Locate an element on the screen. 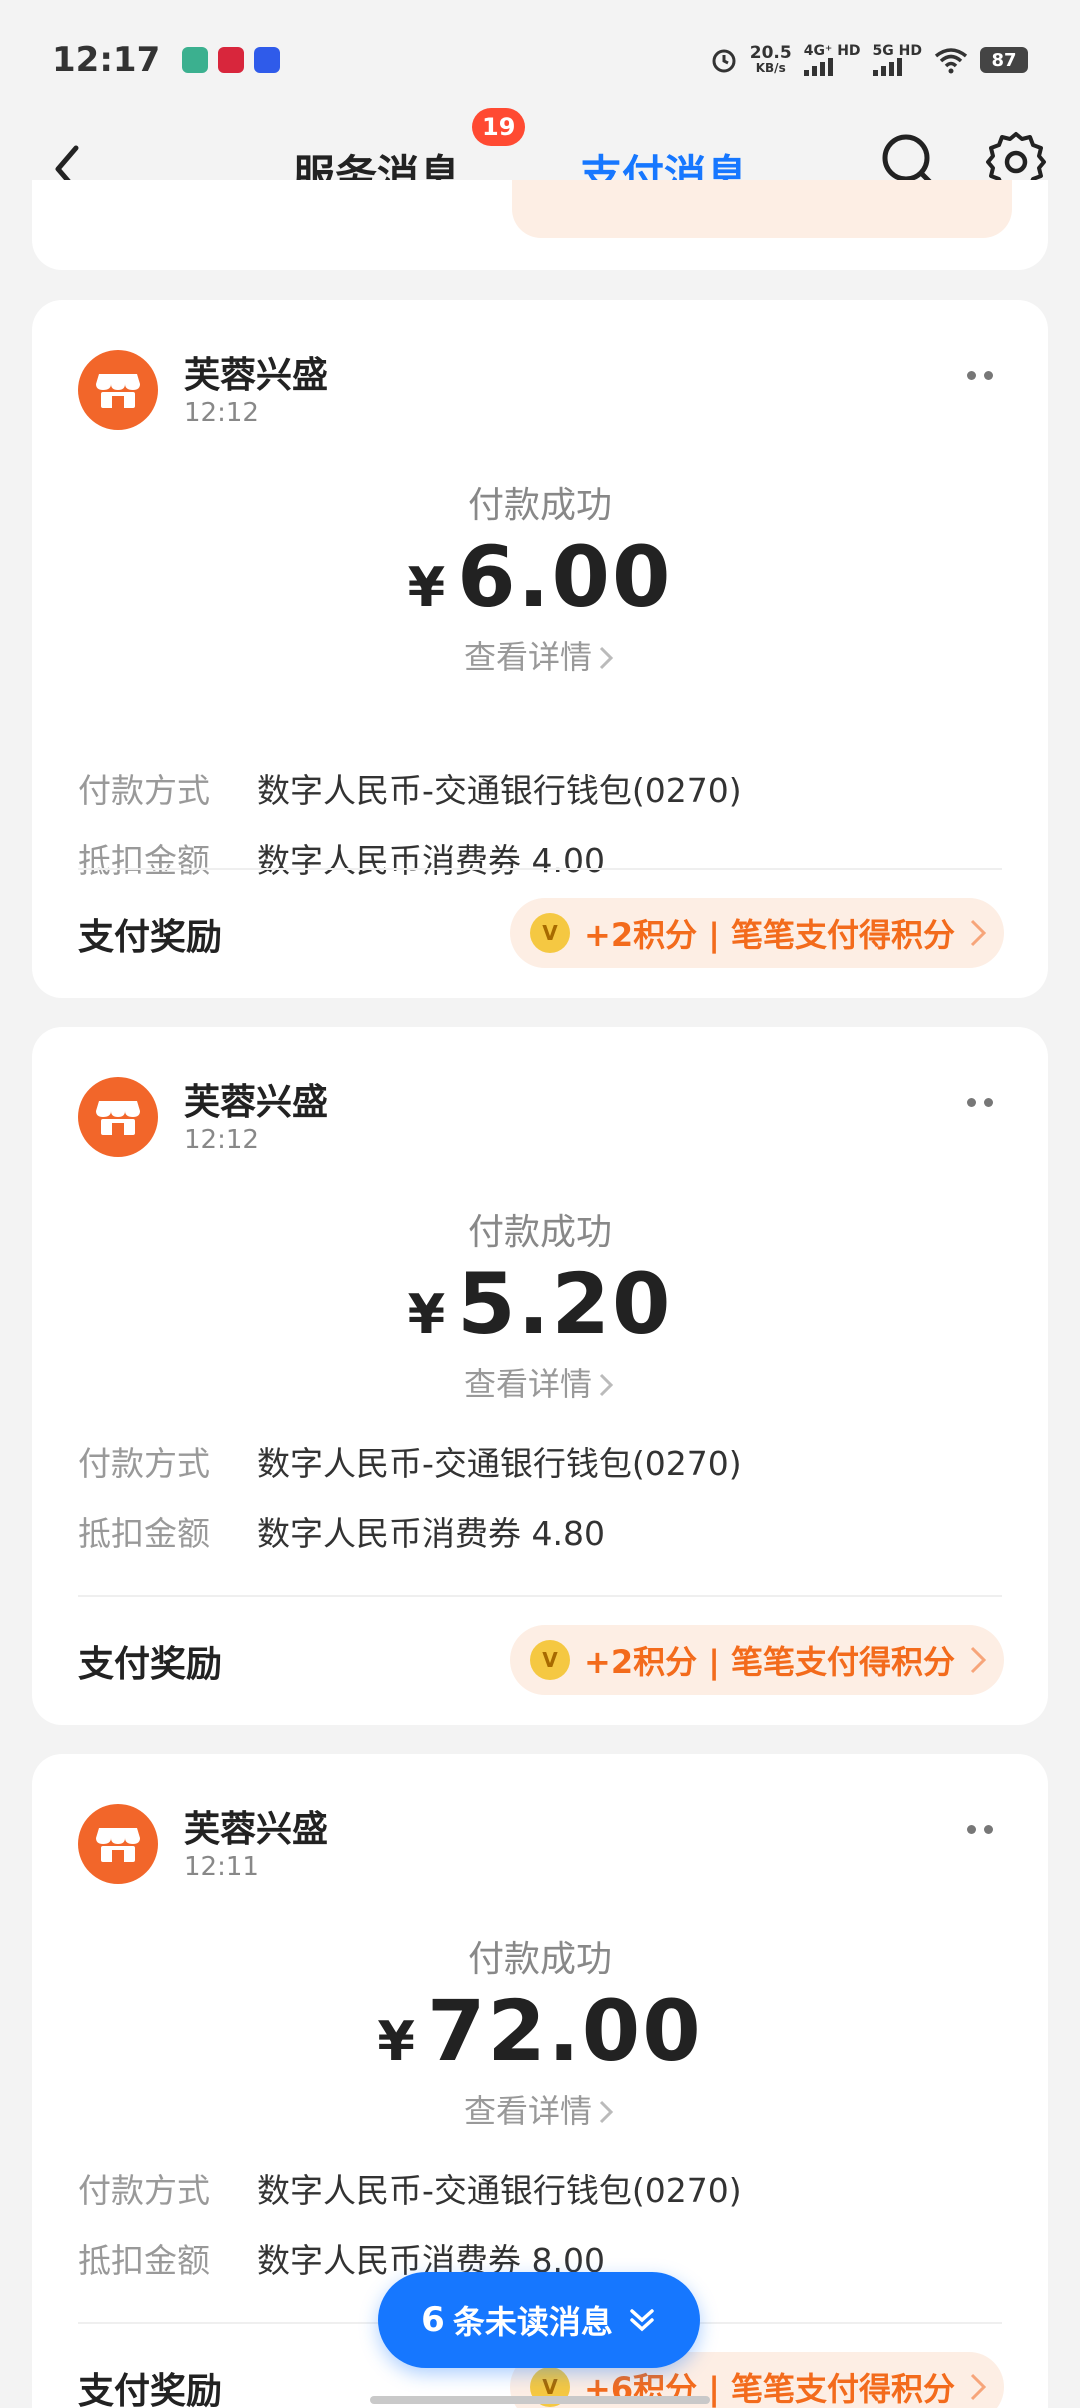 Image resolution: width=1080 pixels, height=2408 pixels. battery-icon: 87 is located at coordinates (1004, 60).